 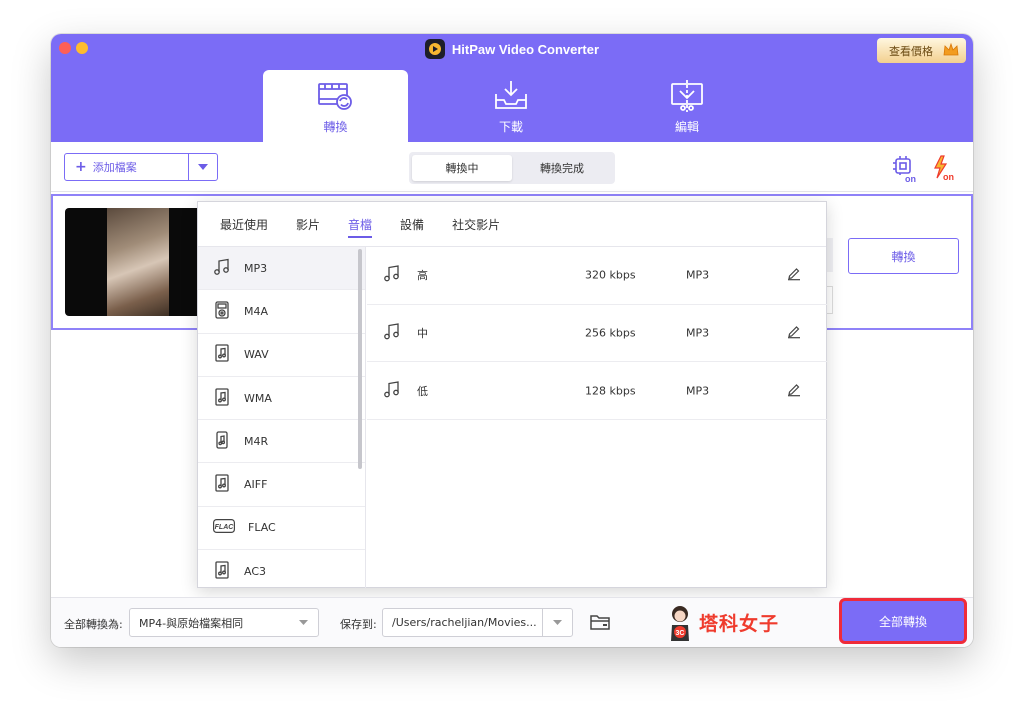 I want to click on format-label: WMA, so click(x=258, y=398).